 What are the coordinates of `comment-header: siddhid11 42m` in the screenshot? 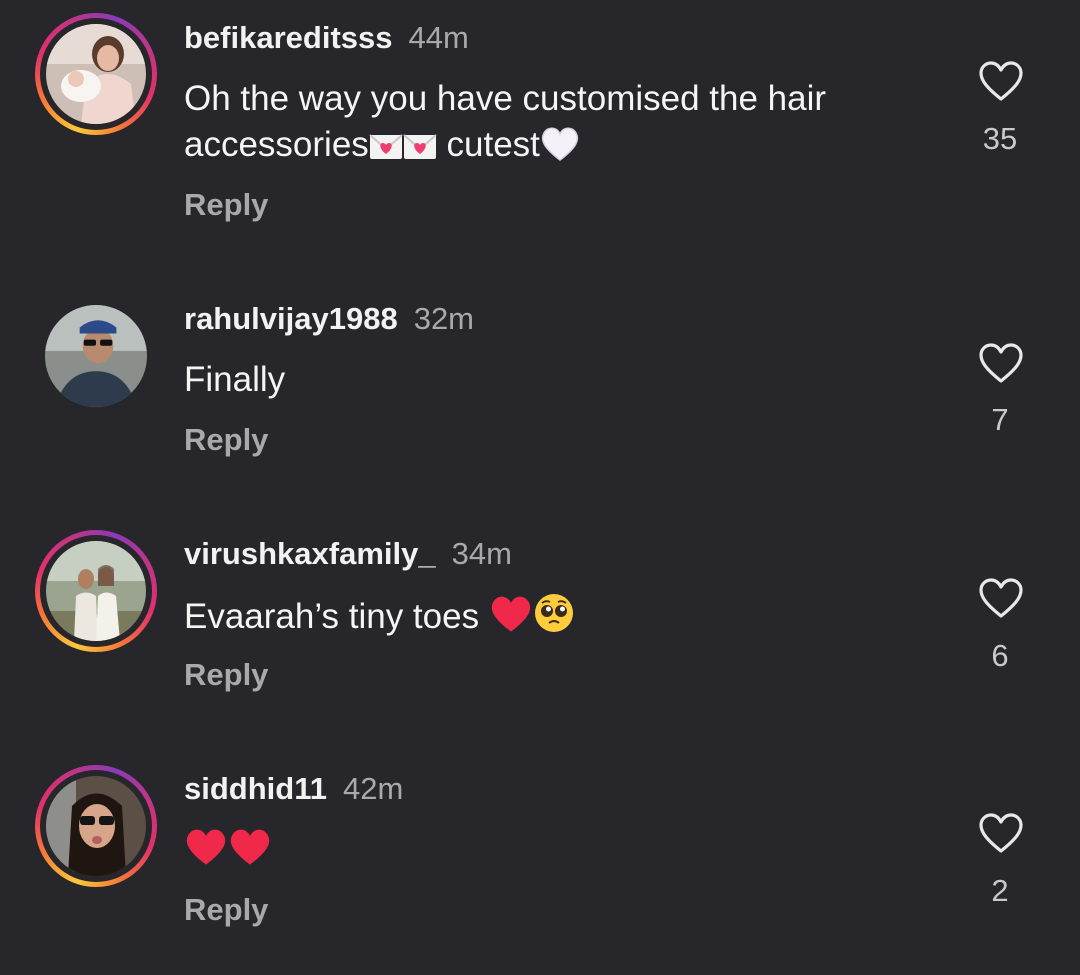 It's located at (293, 789).